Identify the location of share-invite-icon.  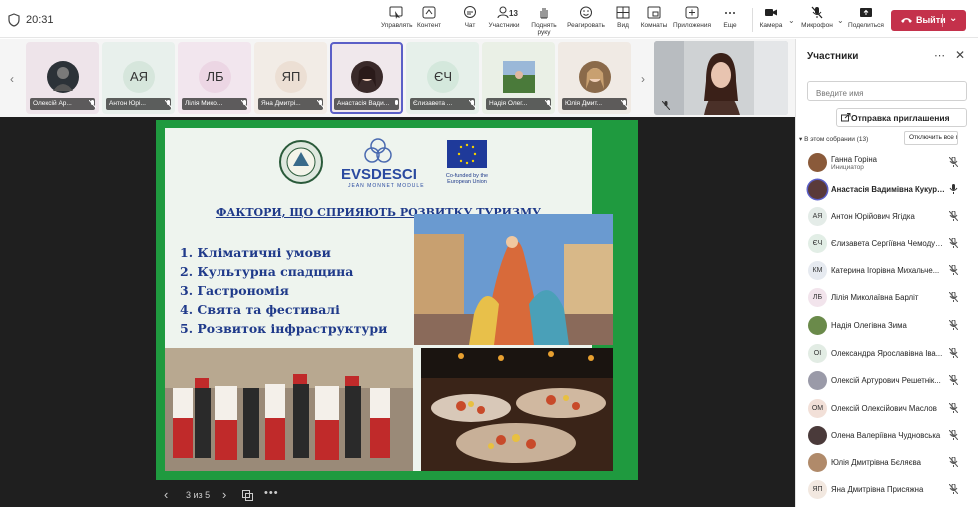
(846, 117).